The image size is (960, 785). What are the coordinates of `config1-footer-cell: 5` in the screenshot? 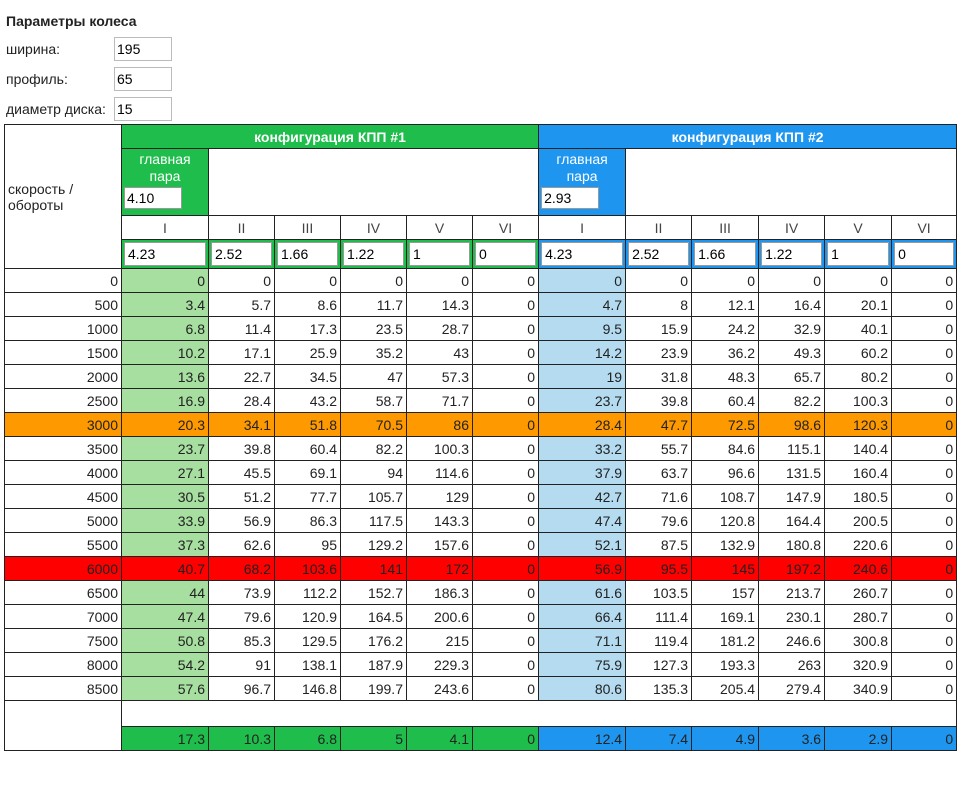 It's located at (373, 738).